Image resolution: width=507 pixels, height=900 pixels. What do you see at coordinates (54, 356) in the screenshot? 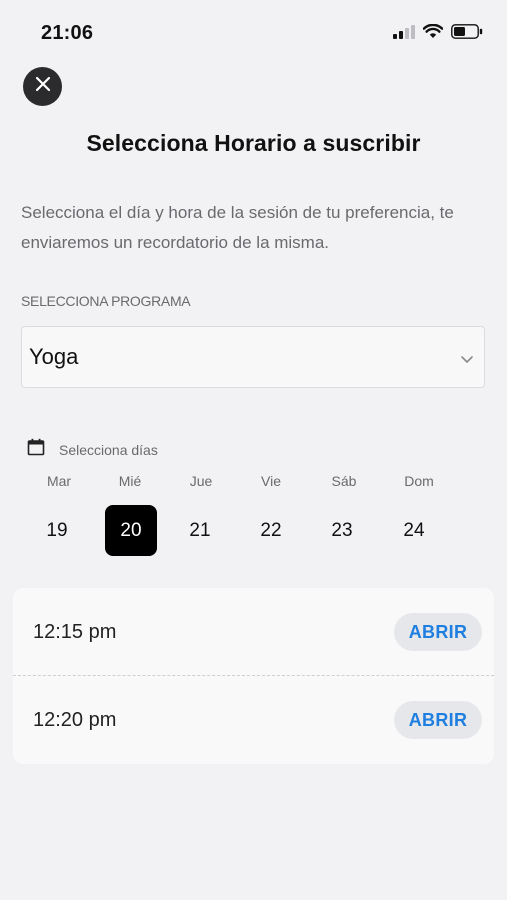
I see `program-select-value: Yoga` at bounding box center [54, 356].